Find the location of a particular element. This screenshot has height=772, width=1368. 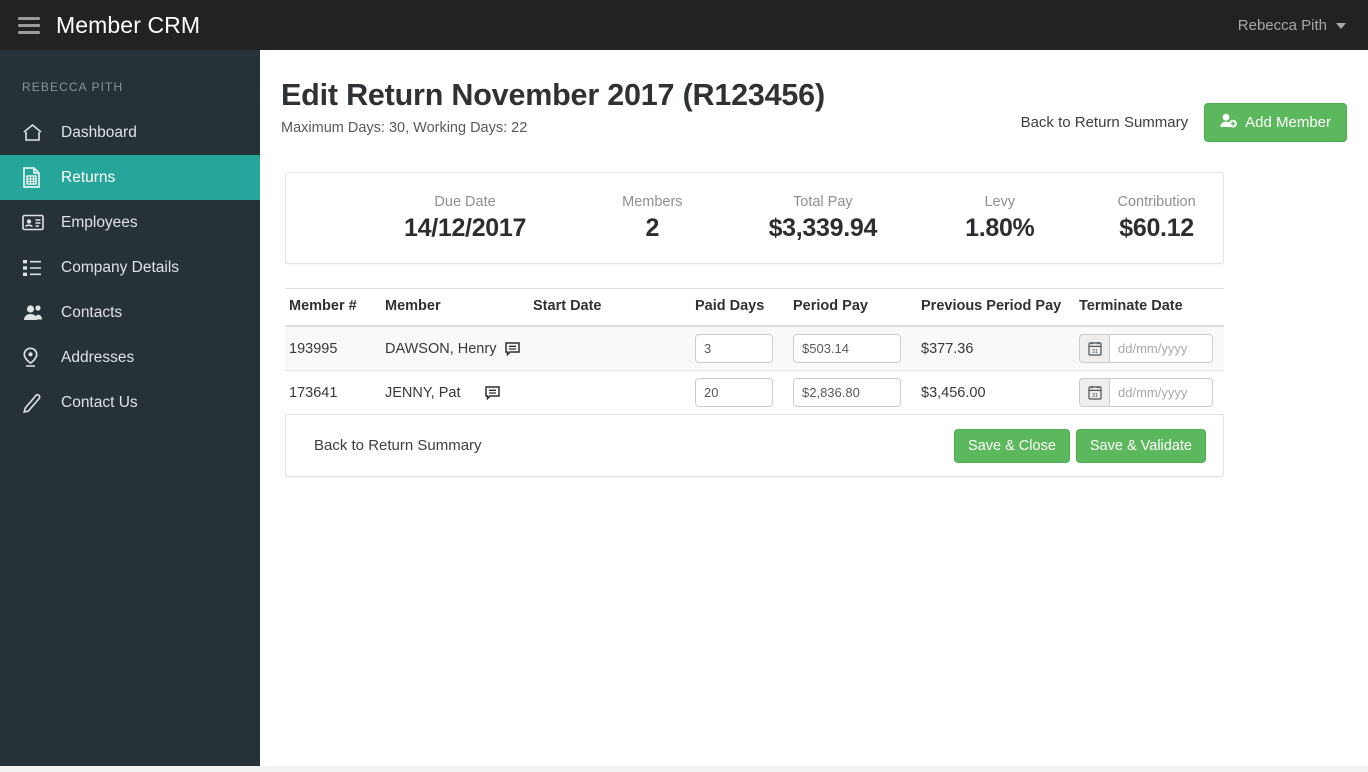

home-icon is located at coordinates (35, 133).